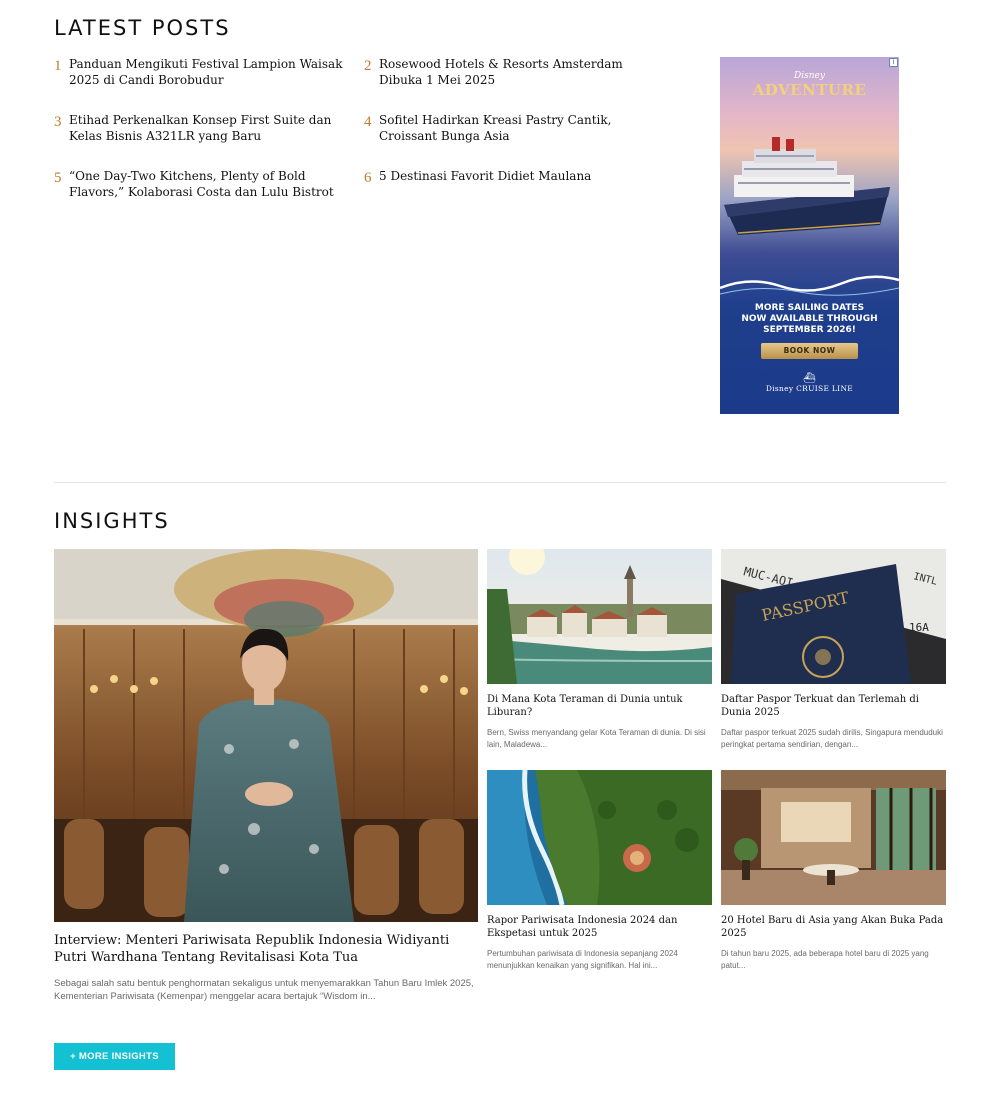 This screenshot has width=1000, height=1119. What do you see at coordinates (893, 62) in the screenshot?
I see `ad-info-icon: i` at bounding box center [893, 62].